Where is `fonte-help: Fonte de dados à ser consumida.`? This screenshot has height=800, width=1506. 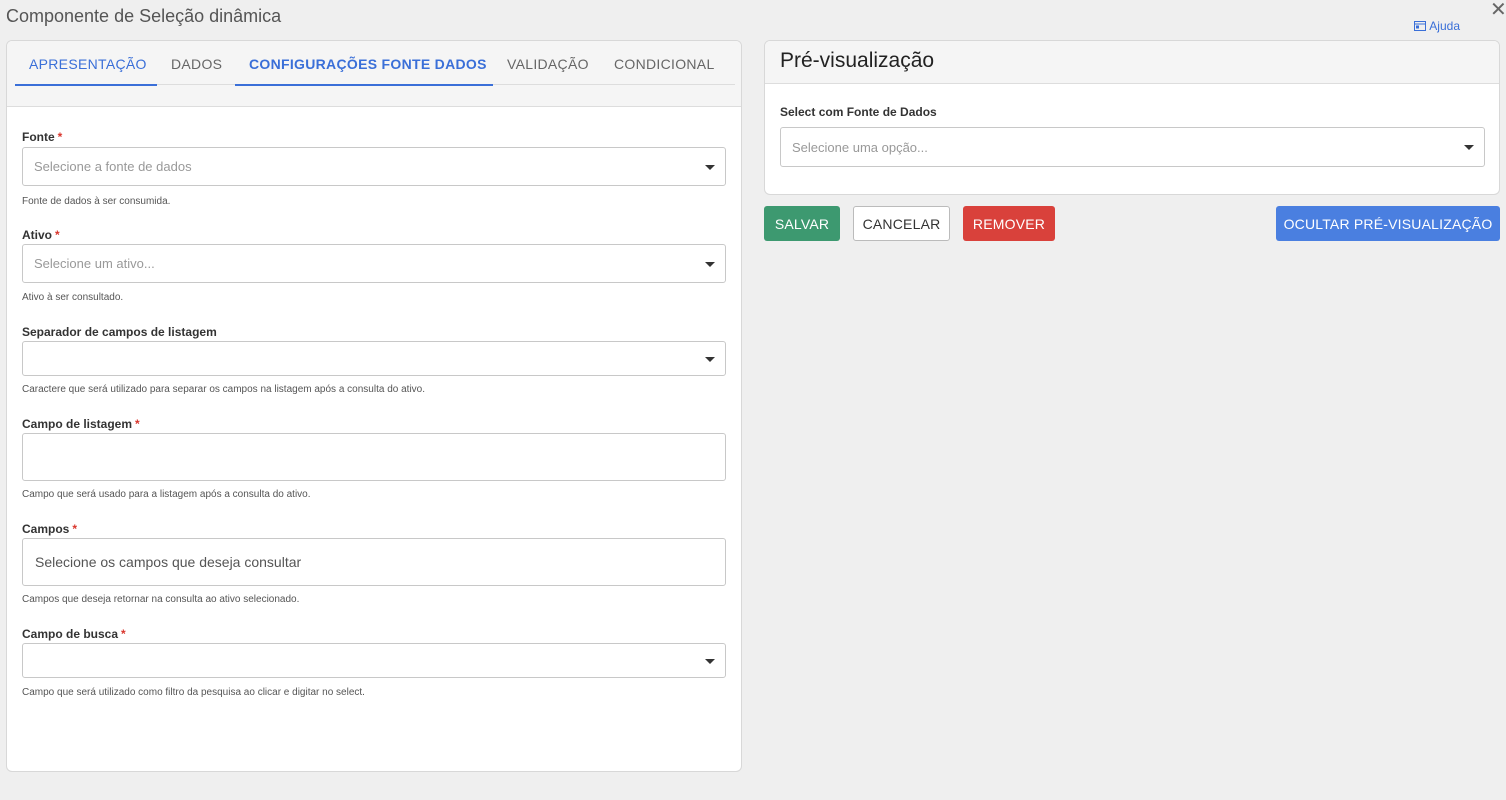
fonte-help: Fonte de dados à ser consumida. is located at coordinates (96, 201).